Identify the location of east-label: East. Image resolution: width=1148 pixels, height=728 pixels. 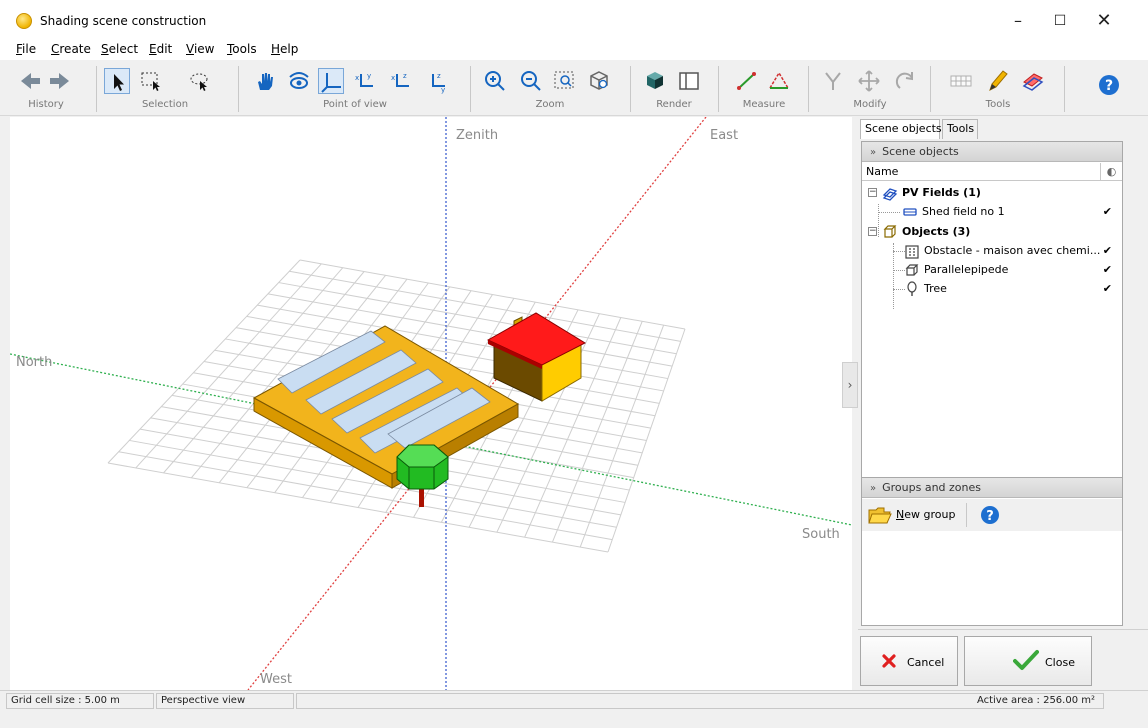
(724, 135).